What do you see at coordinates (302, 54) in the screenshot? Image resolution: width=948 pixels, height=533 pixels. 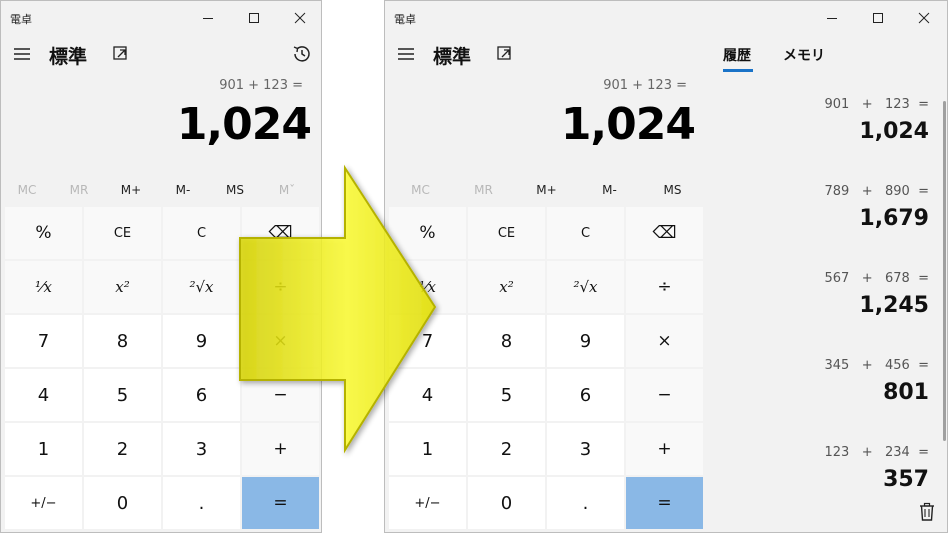 I see `history-icon` at bounding box center [302, 54].